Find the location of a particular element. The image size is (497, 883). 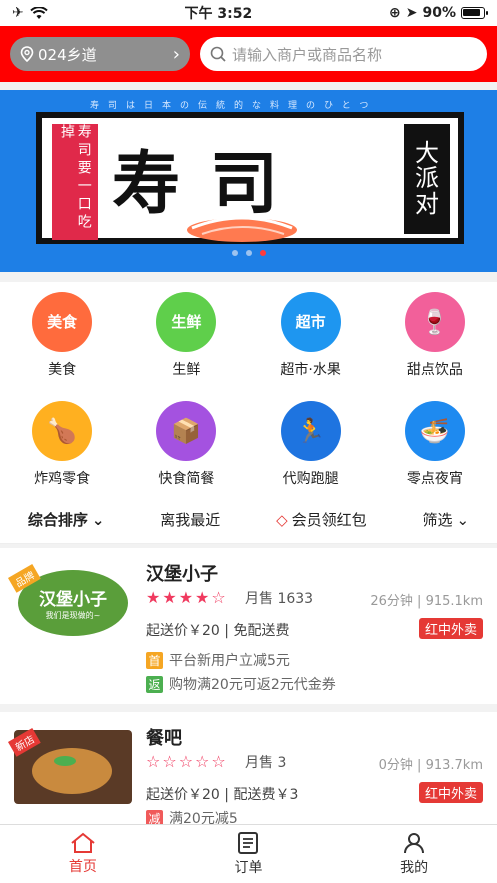

status-bar: ✈ 下午 3:52 ⊕ ➤ 90% is located at coordinates (248, 13).